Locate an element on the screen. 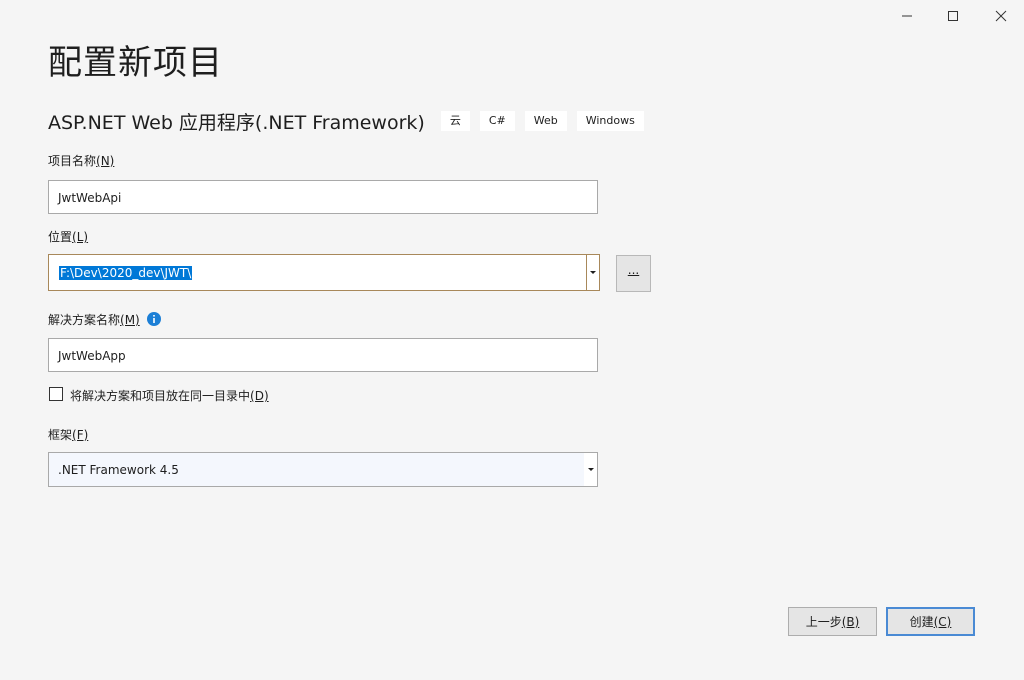 The width and height of the screenshot is (1024, 680). maximize-button is located at coordinates (953, 16).